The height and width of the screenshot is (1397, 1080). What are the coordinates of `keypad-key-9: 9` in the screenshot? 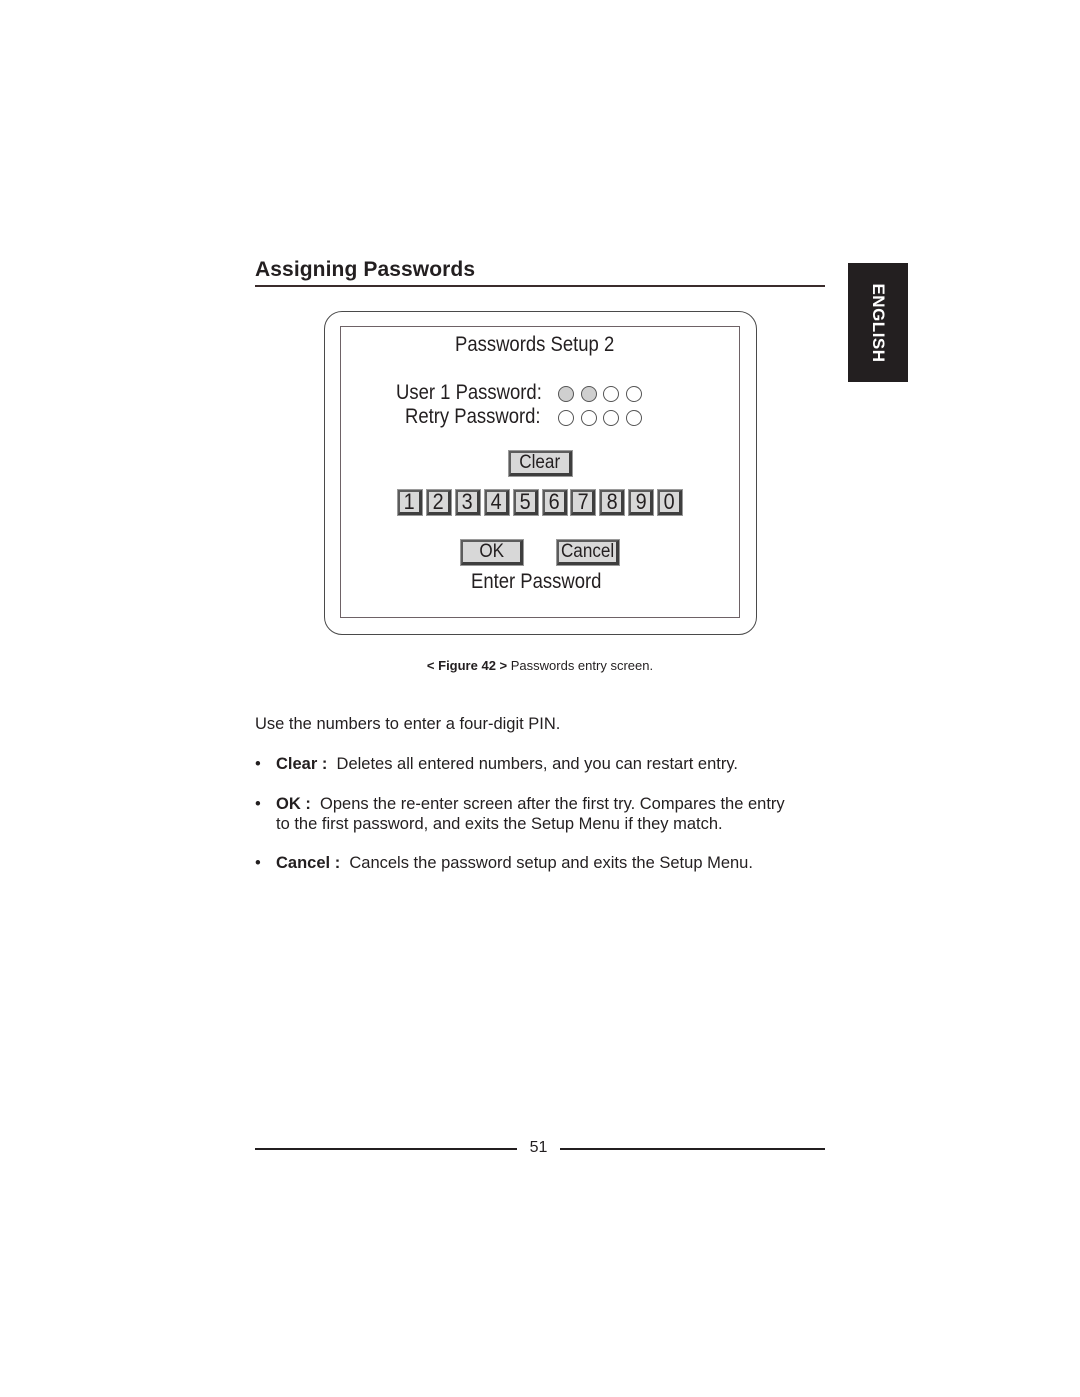 It's located at (641, 502).